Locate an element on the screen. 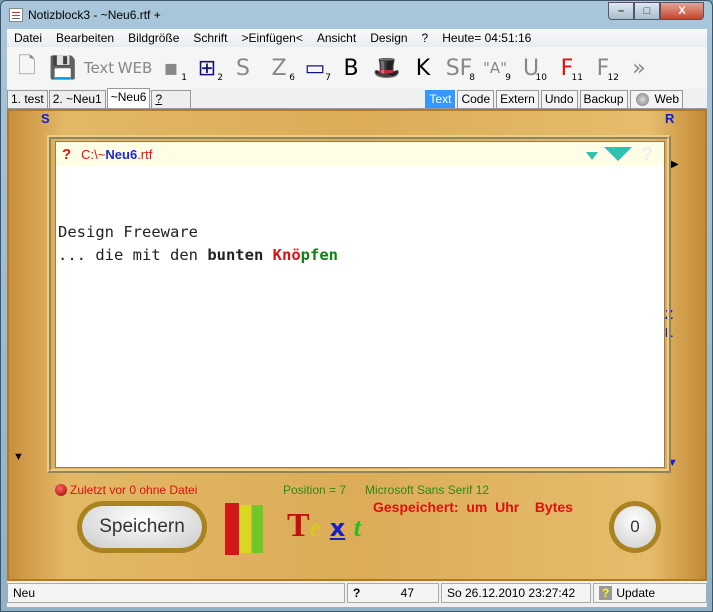 This screenshot has height=612, width=713. font-text: Microsoft Sans Serif 12 is located at coordinates (427, 490).